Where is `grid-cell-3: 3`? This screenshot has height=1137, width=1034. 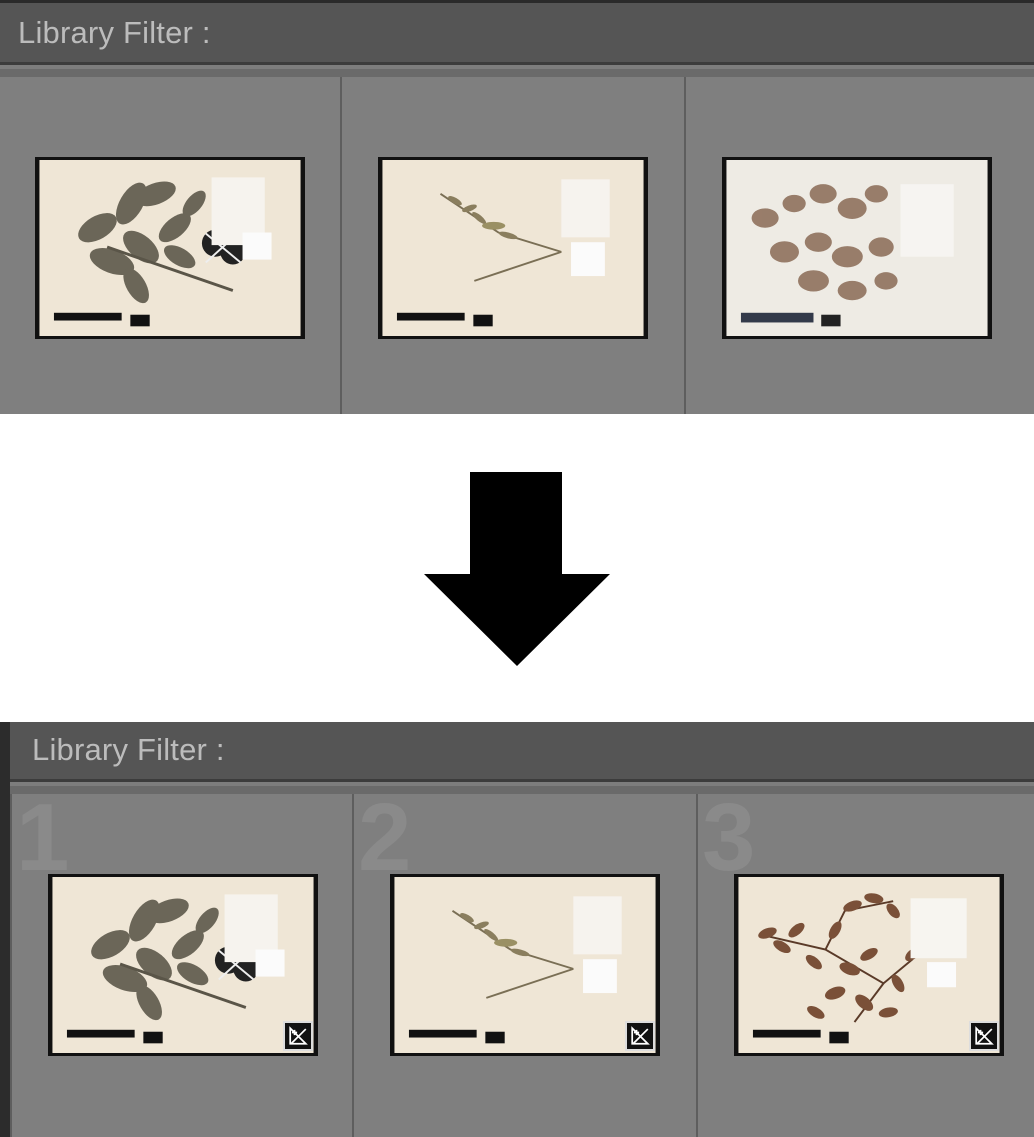 grid-cell-3: 3 is located at coordinates (865, 963).